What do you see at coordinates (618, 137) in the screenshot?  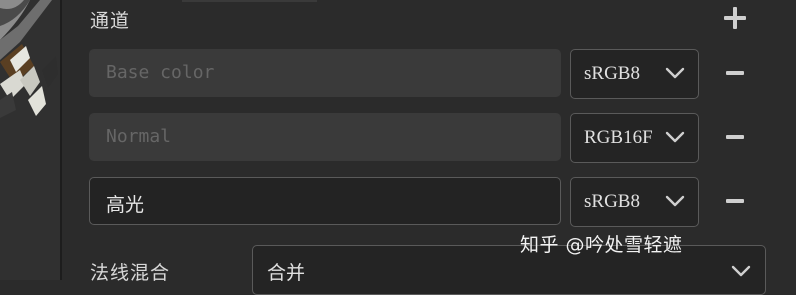 I see `format-value: RGB16F` at bounding box center [618, 137].